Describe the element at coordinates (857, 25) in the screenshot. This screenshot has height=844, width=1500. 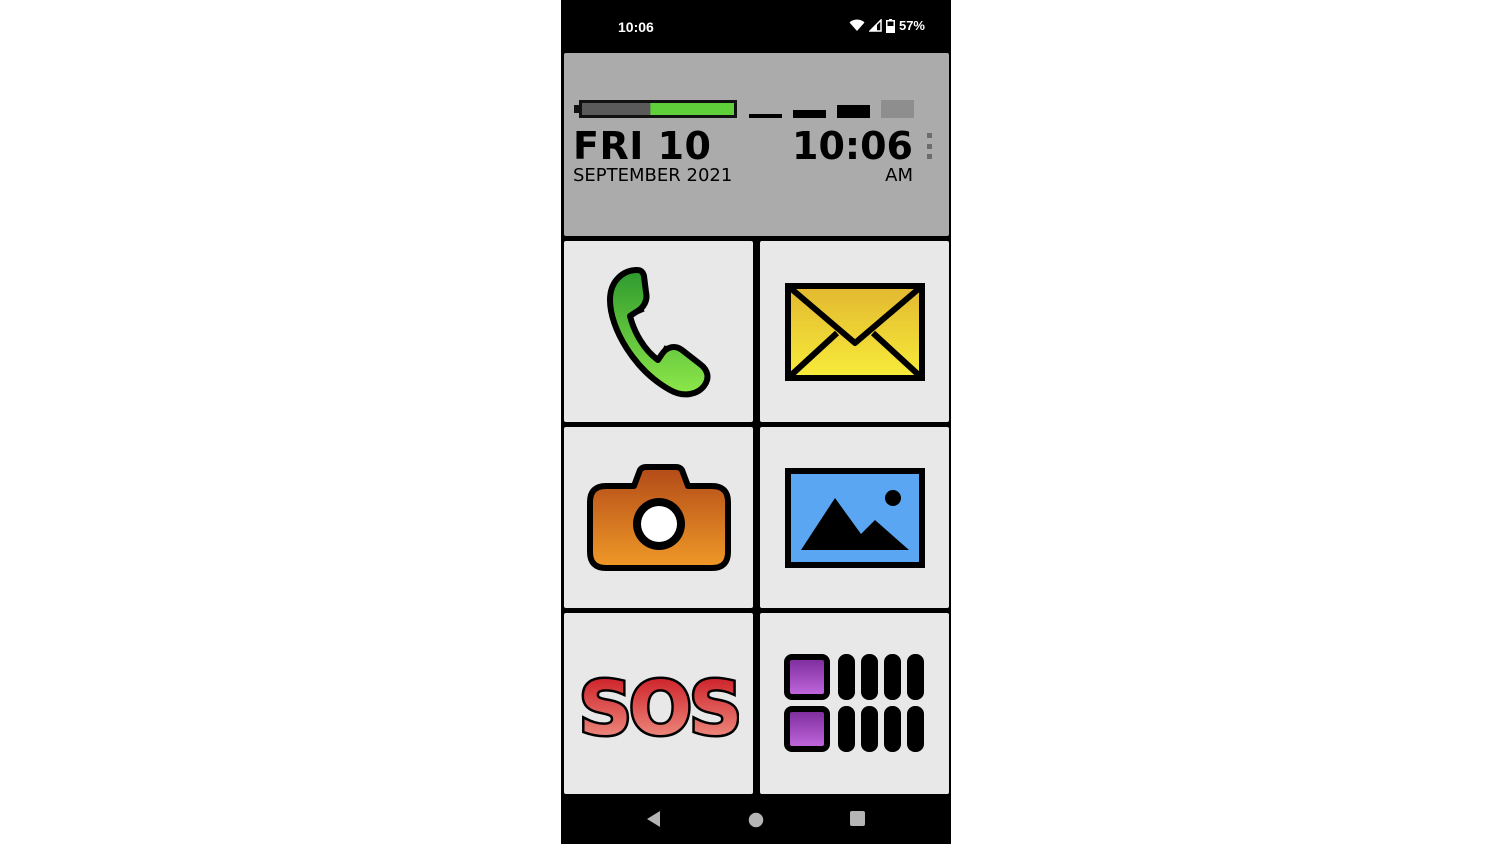
I see `wifi-icon` at that location.